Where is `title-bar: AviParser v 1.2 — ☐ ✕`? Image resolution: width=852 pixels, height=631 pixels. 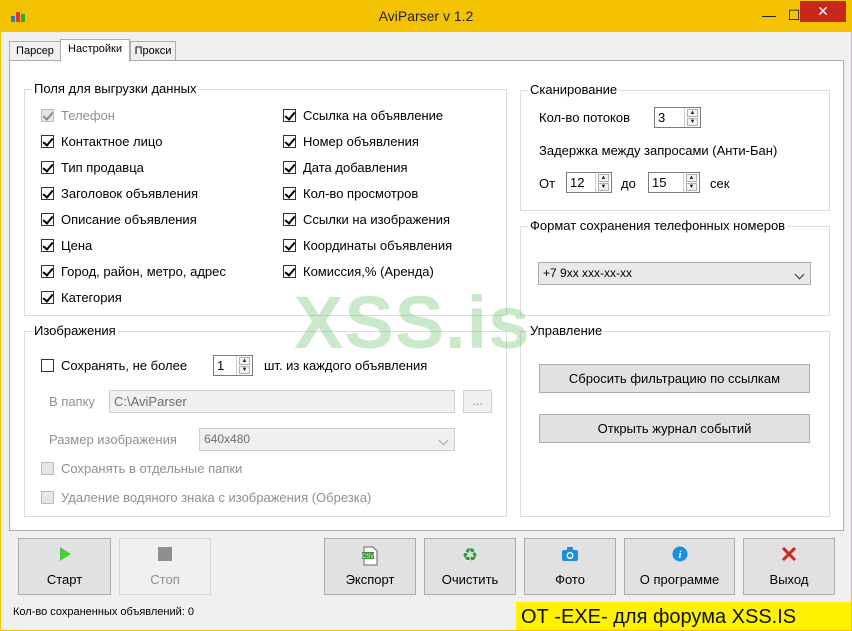
title-bar: AviParser v 1.2 — ☐ ✕ is located at coordinates (426, 16).